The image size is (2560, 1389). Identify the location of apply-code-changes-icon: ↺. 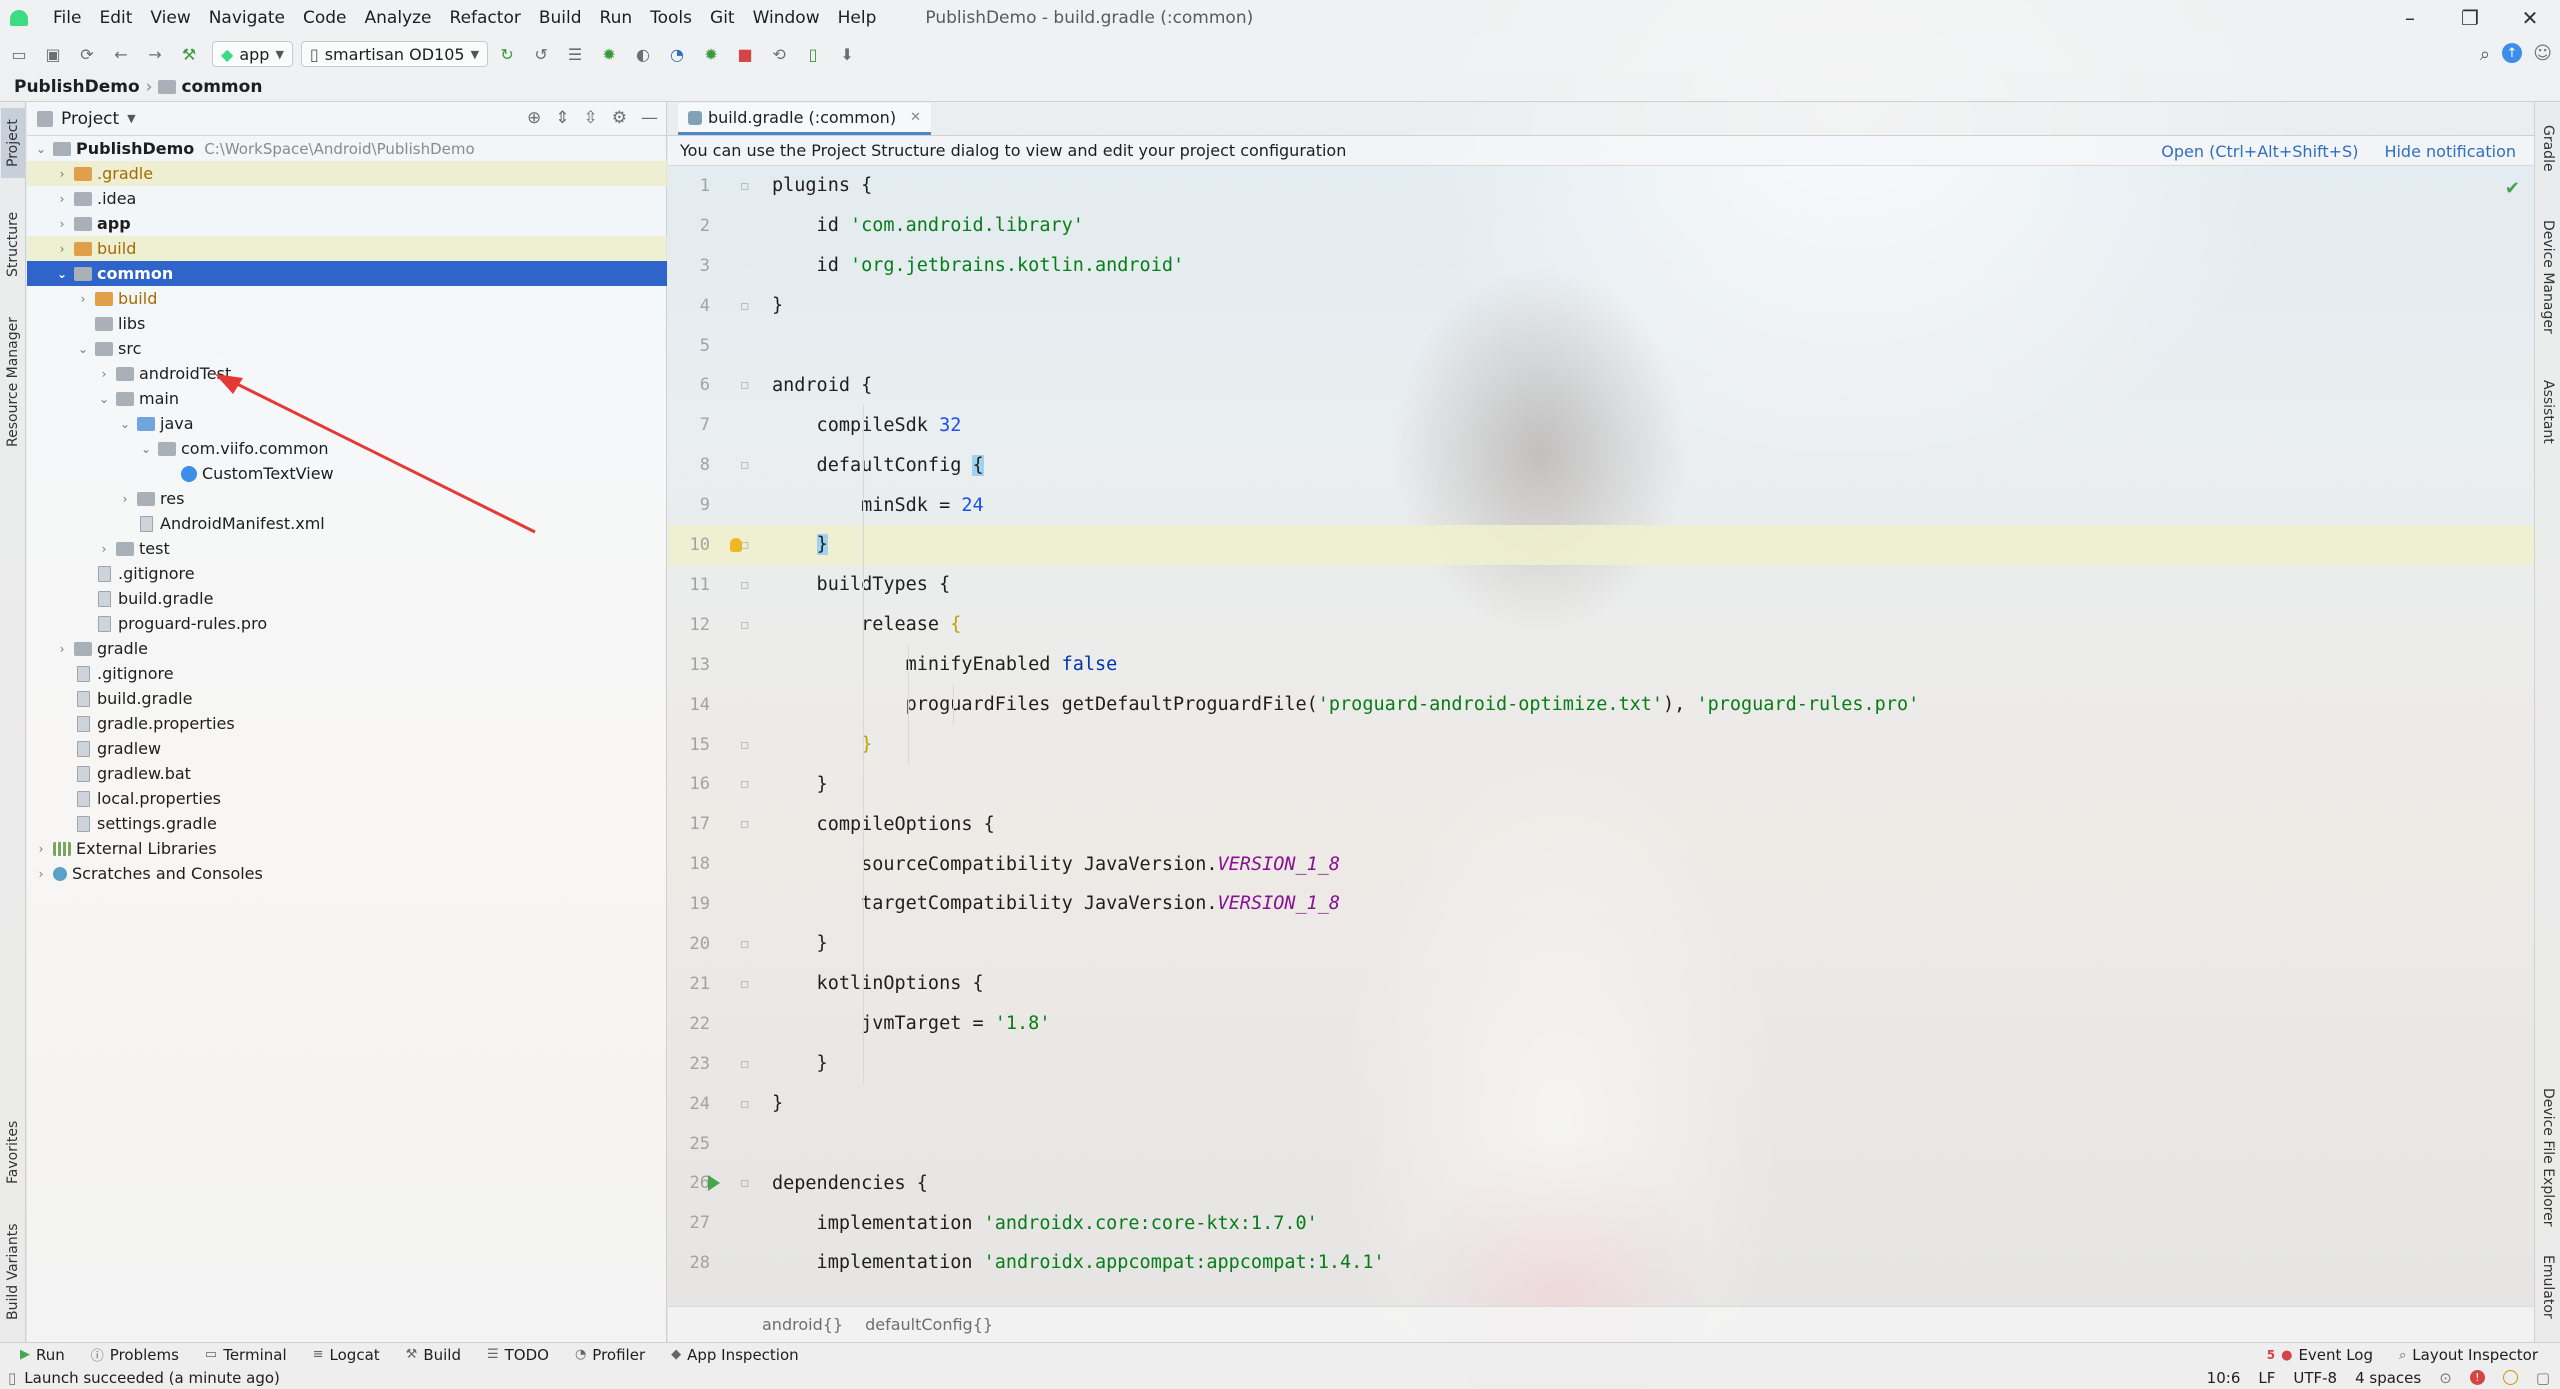
(541, 54).